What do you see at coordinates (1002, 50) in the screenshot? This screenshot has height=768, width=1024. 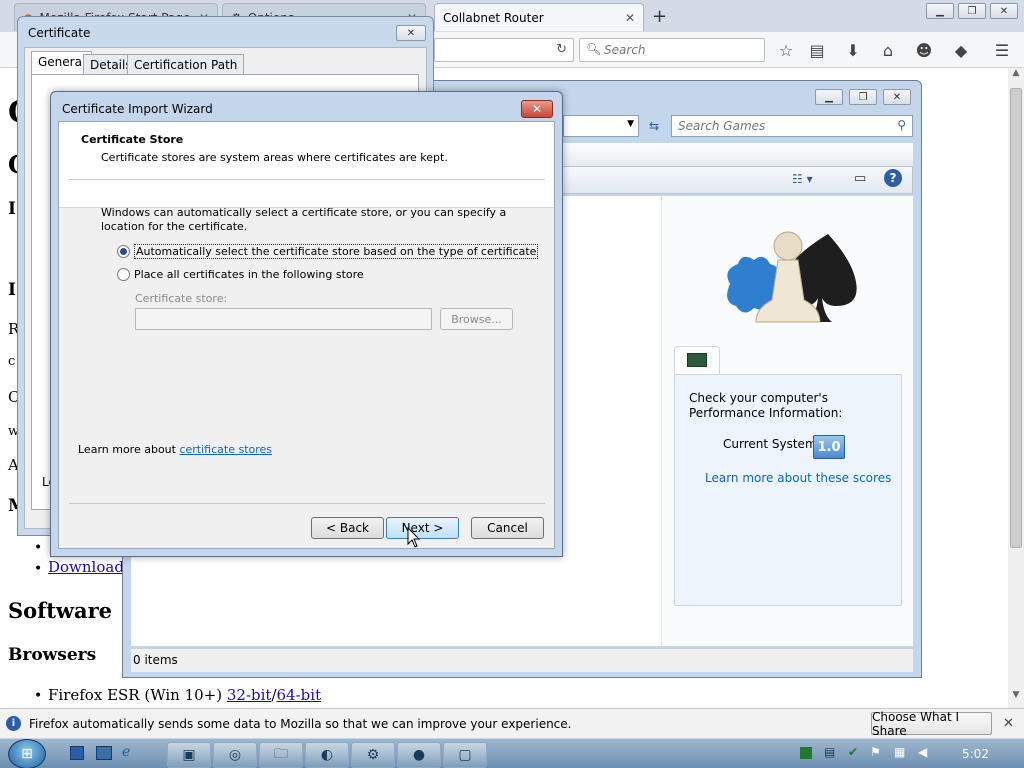 I see `menu-icon: ☰` at bounding box center [1002, 50].